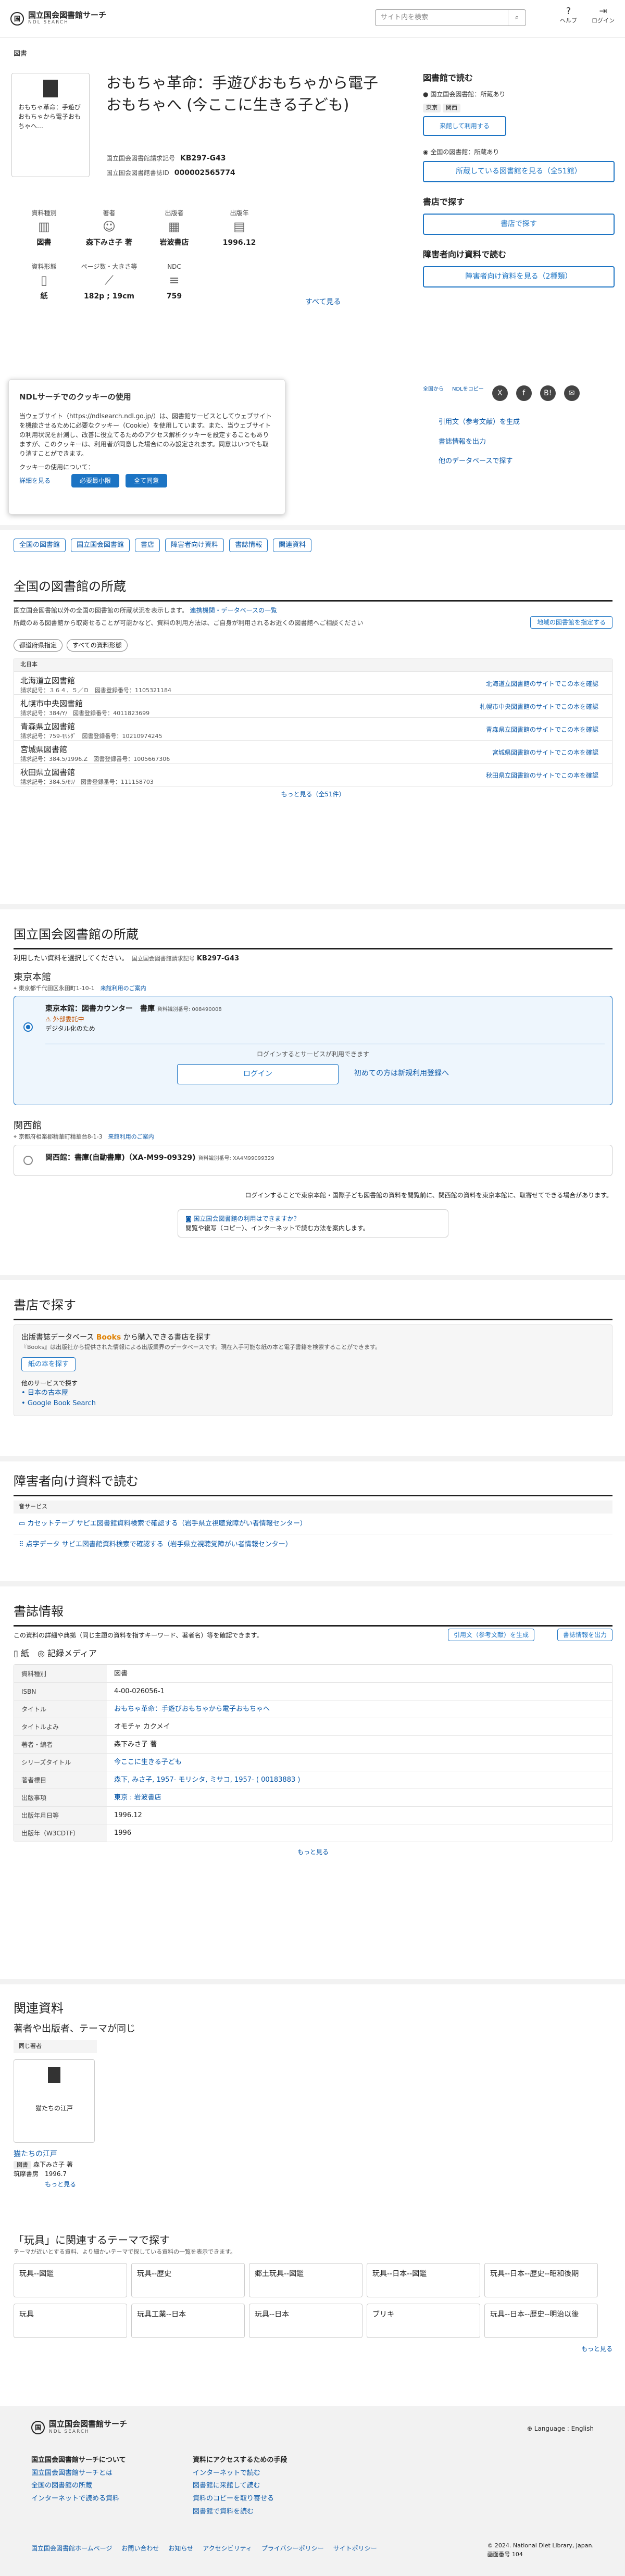 The height and width of the screenshot is (2576, 625). What do you see at coordinates (236, 1158) in the screenshot?
I see `kansai-item-id: 資料識別番号: XA4M99099329` at bounding box center [236, 1158].